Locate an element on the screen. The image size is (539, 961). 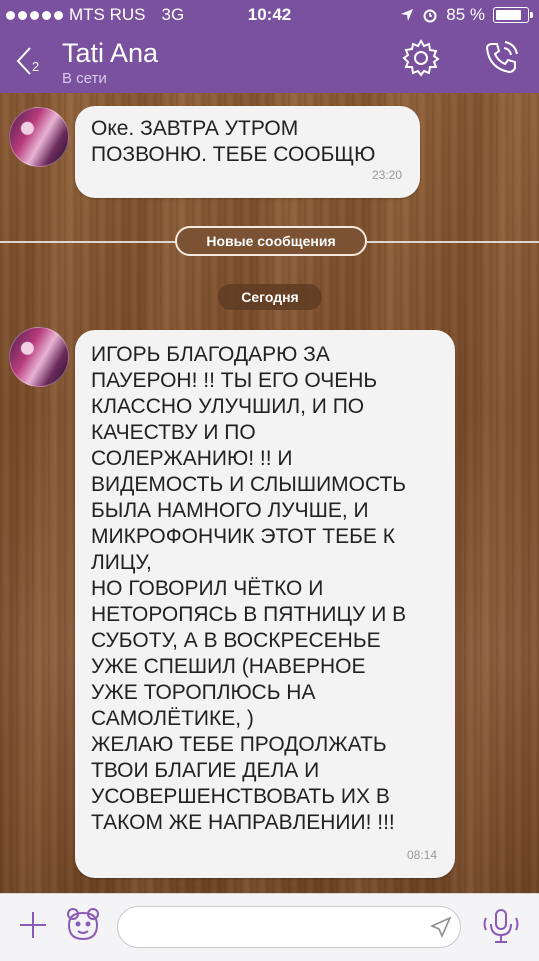
settings-gear-icon is located at coordinates (421, 58).